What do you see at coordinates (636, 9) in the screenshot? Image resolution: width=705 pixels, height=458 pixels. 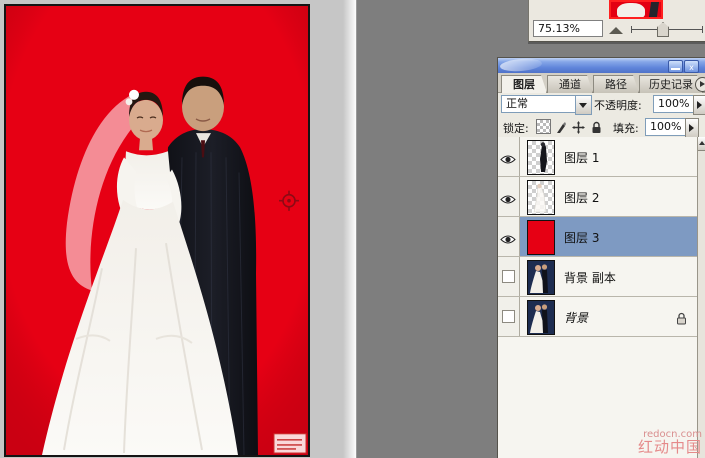 I see `navigator-preview-thumbnail` at bounding box center [636, 9].